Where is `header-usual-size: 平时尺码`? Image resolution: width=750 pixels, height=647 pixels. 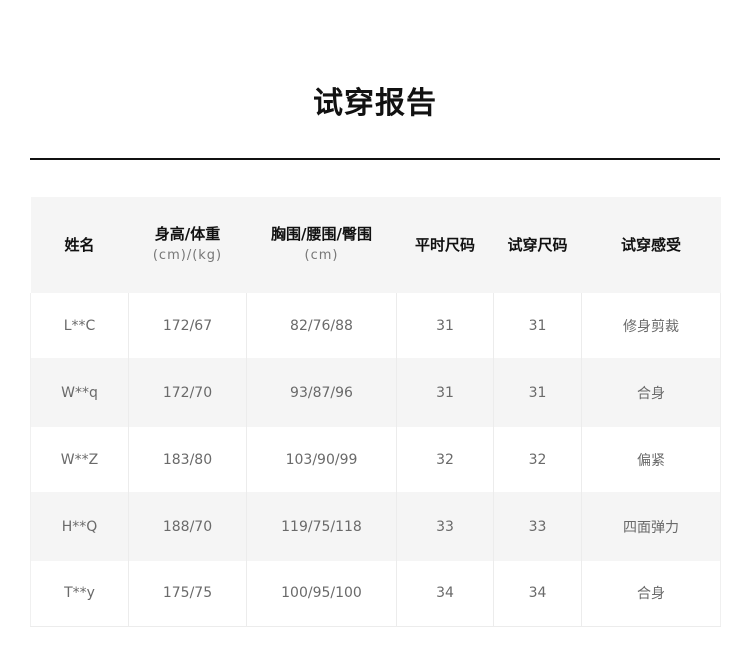 header-usual-size: 平时尺码 is located at coordinates (445, 245).